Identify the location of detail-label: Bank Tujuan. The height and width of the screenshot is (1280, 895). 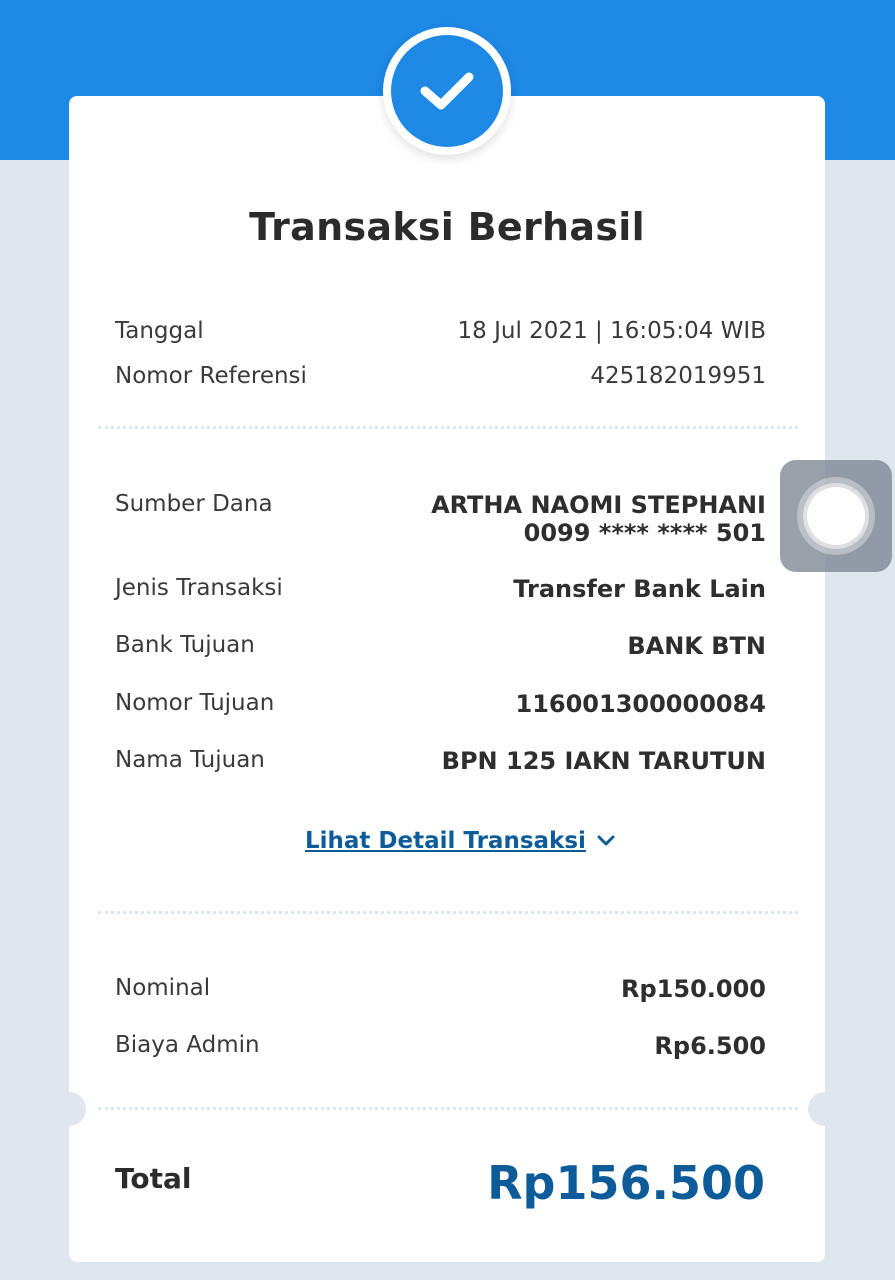
(185, 645).